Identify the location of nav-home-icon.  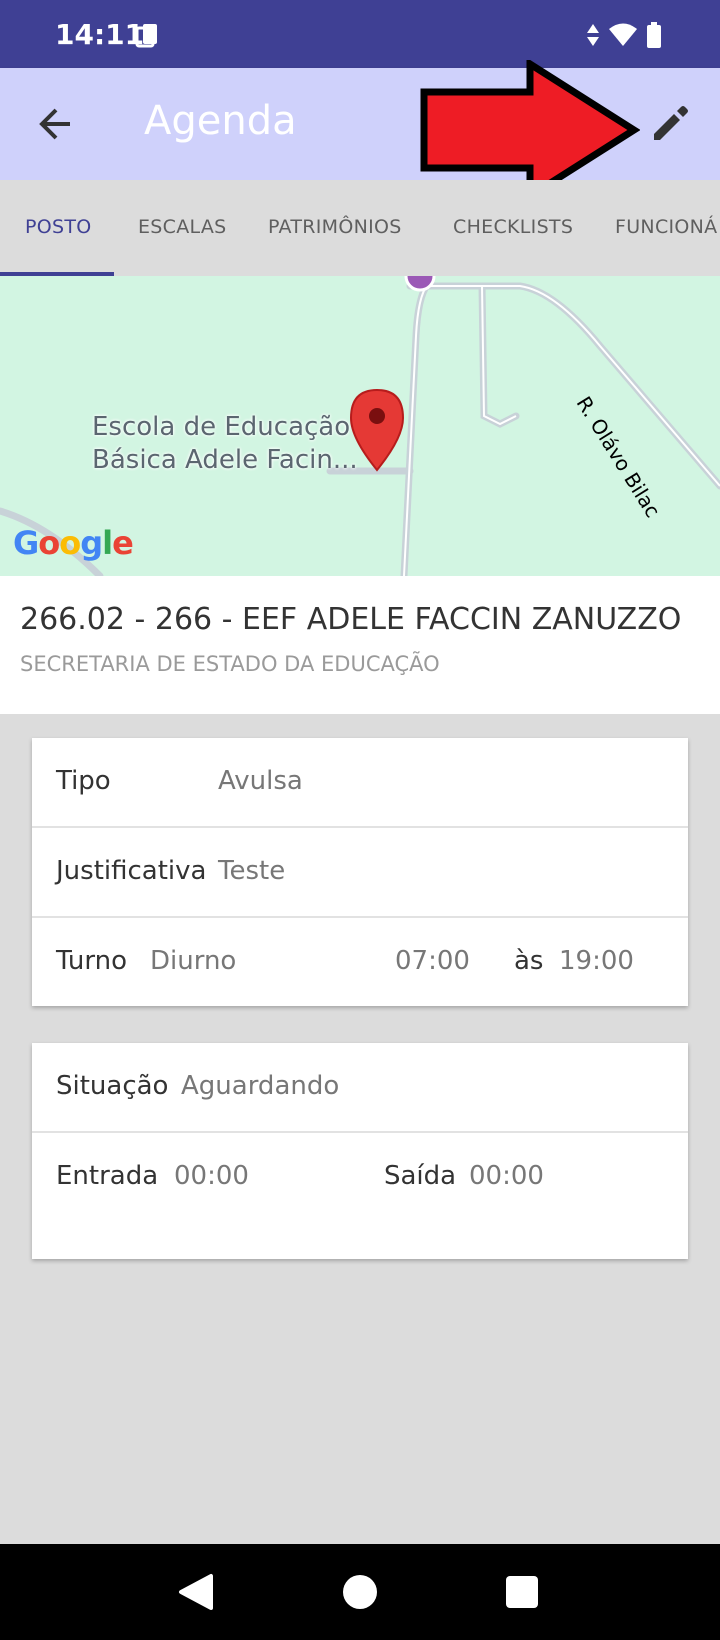
(360, 1592).